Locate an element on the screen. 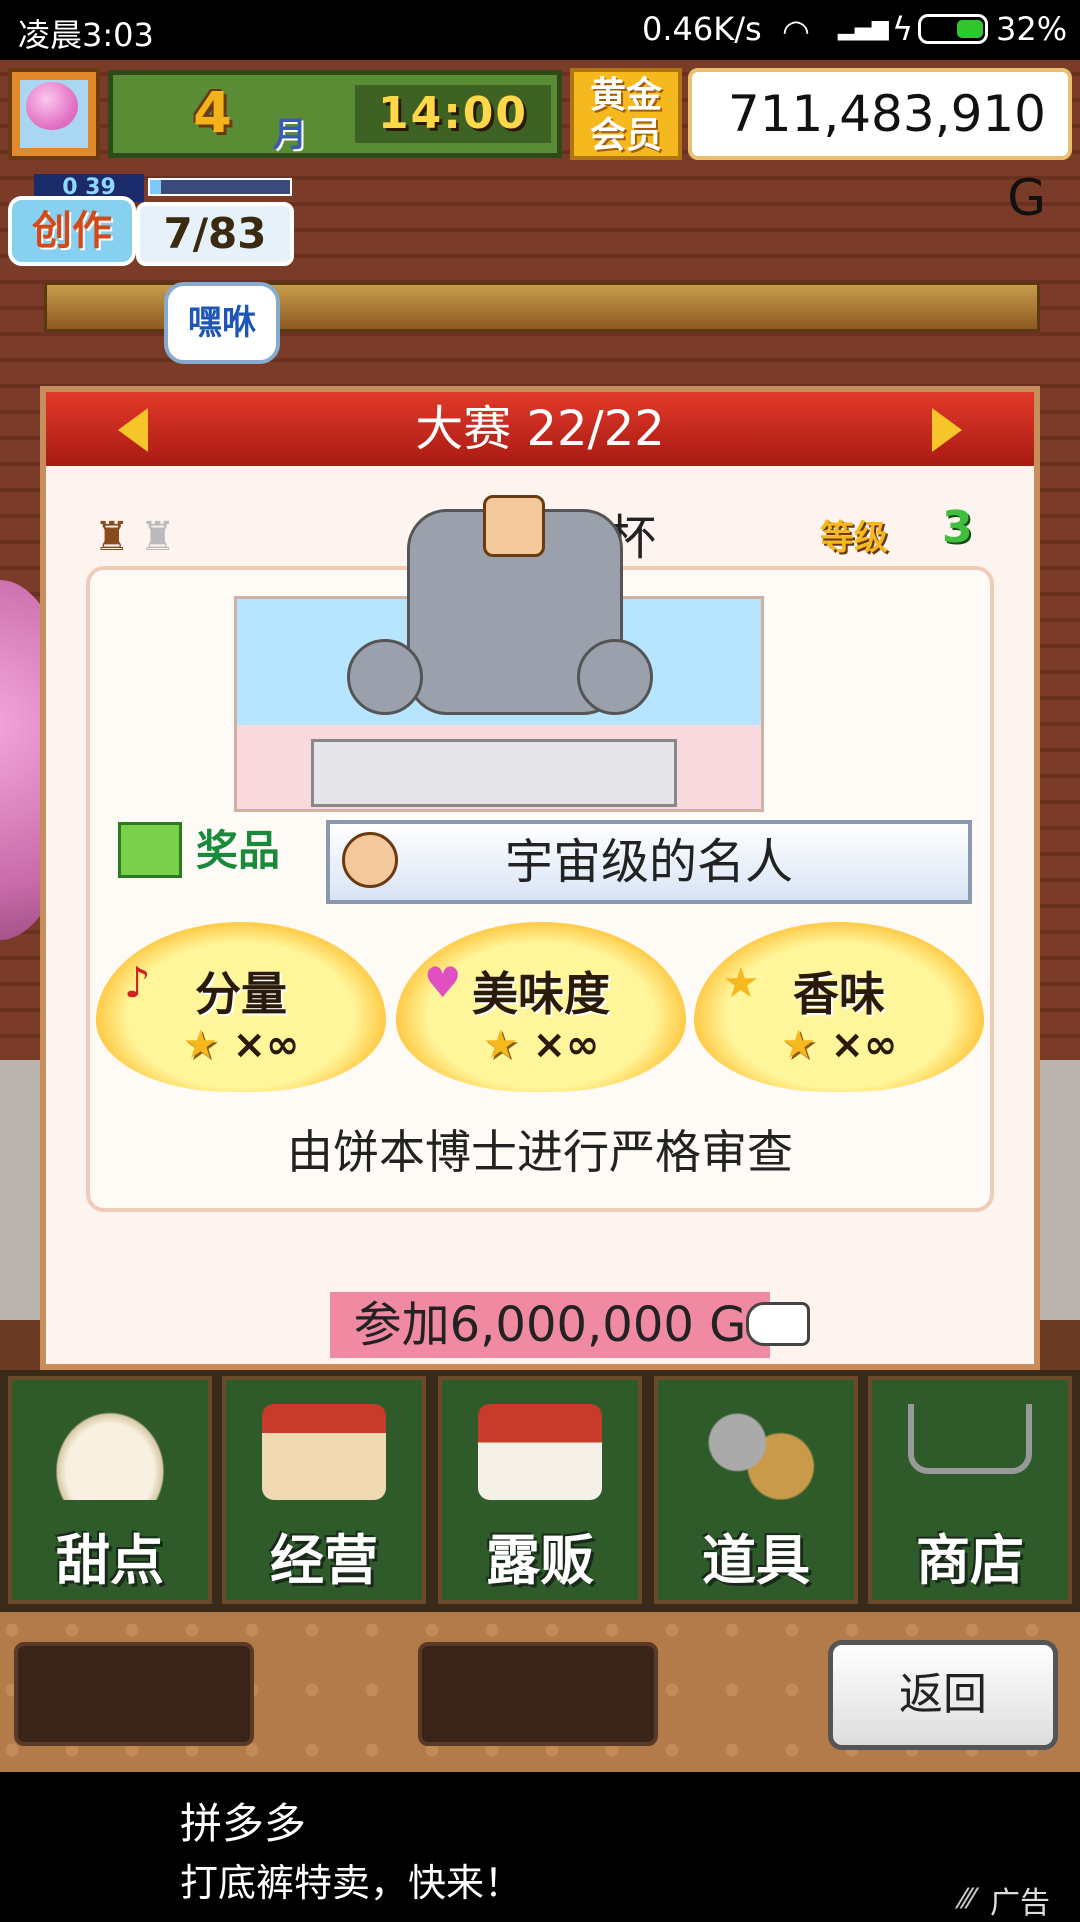 The image size is (1080, 1922). ad-subtitle: 打底裤特卖，快来！ is located at coordinates (351, 1883).